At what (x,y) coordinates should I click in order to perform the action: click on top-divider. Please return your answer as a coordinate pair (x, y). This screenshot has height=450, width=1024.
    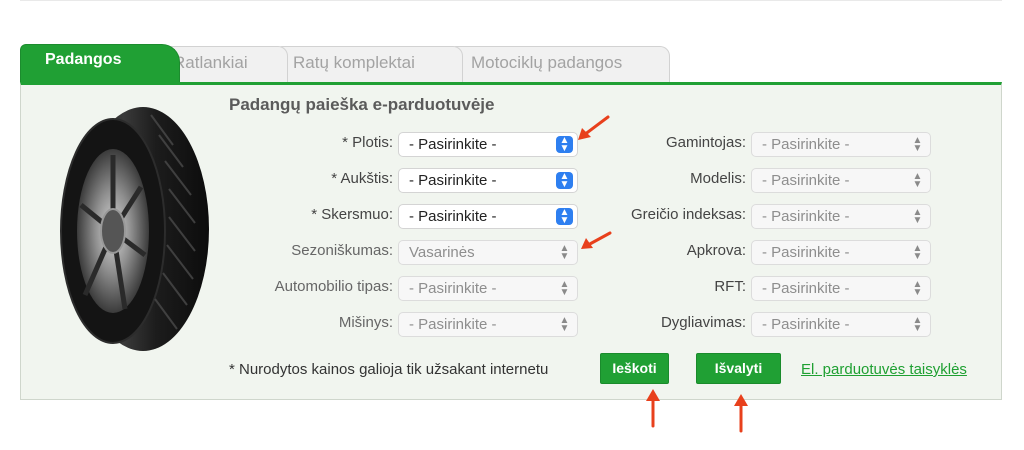
    Looking at the image, I should click on (511, 0).